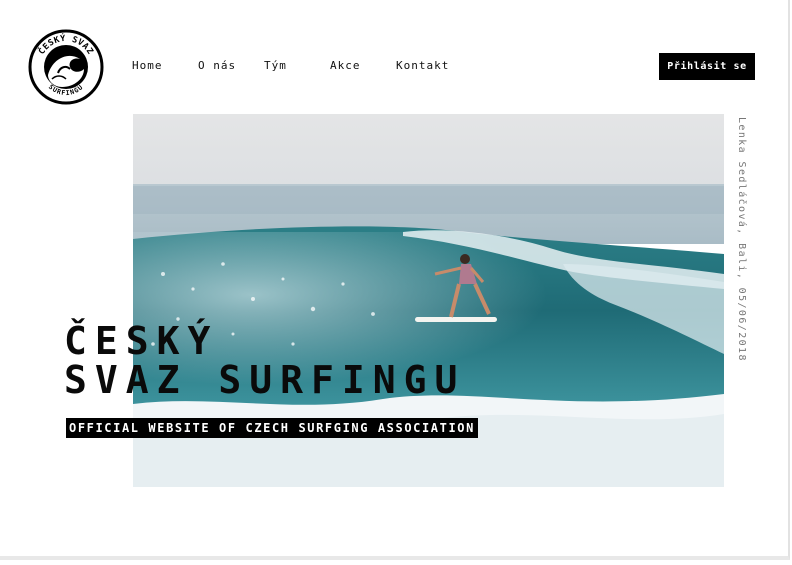 The width and height of the screenshot is (792, 565). What do you see at coordinates (707, 66) in the screenshot?
I see `login-button: Přihlásit se` at bounding box center [707, 66].